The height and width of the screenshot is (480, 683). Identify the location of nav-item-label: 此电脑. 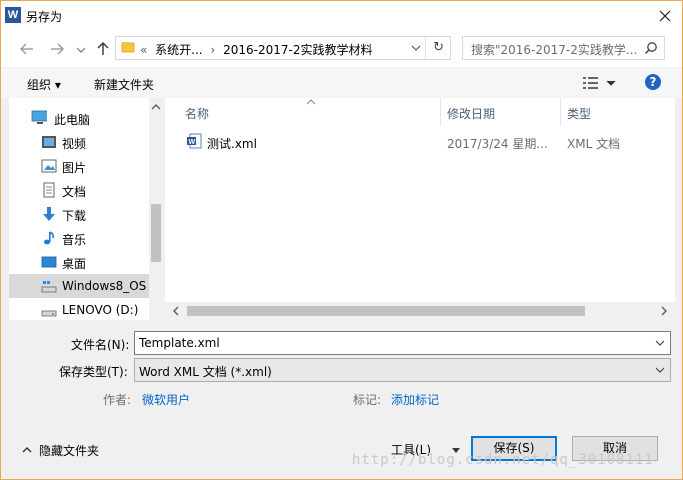
(72, 120).